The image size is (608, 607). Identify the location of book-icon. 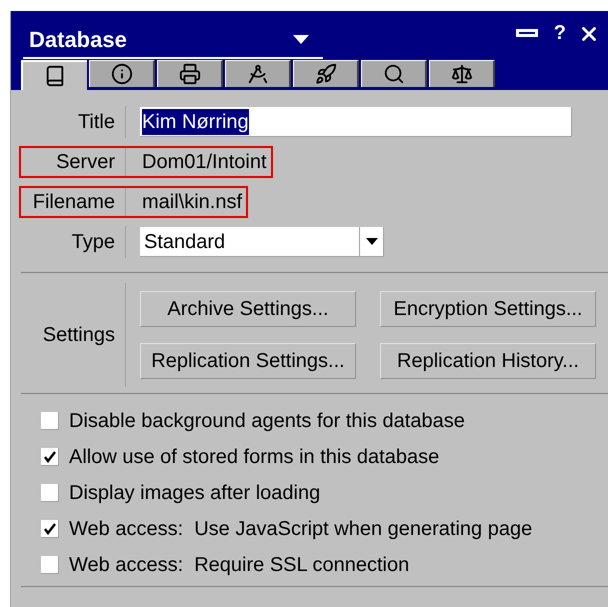
(55, 76).